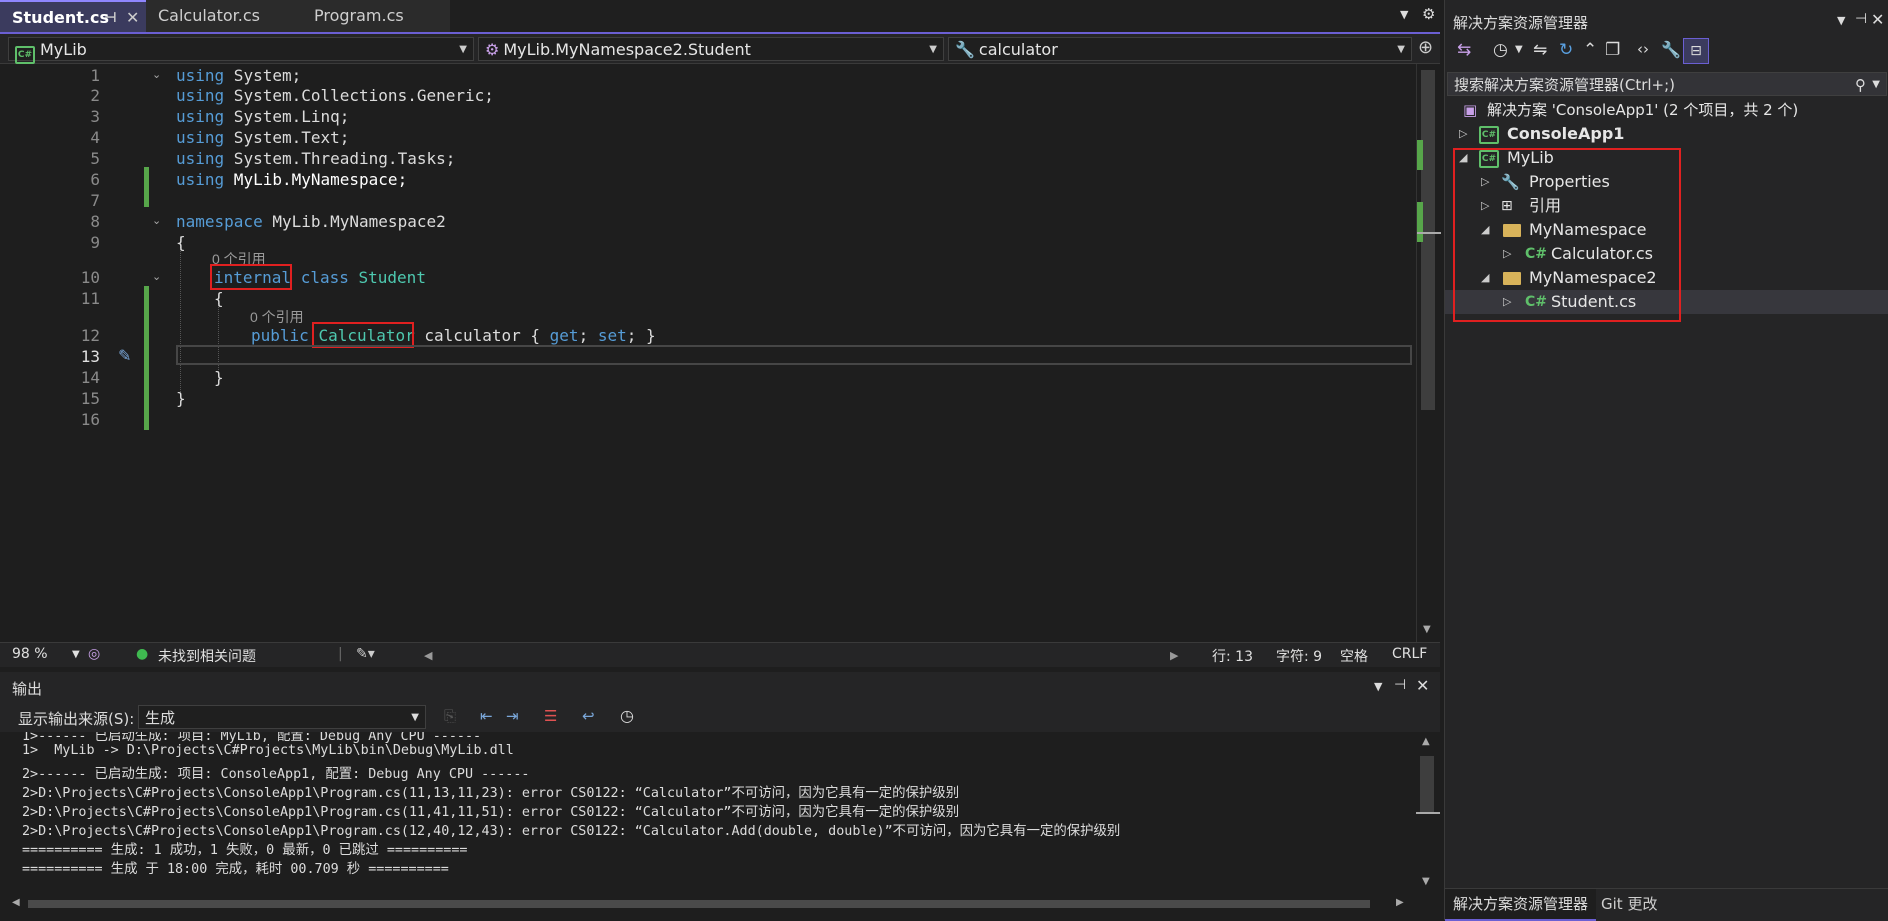 The image size is (1888, 921). What do you see at coordinates (1489, 135) in the screenshot?
I see `csharp-project-icon: C#` at bounding box center [1489, 135].